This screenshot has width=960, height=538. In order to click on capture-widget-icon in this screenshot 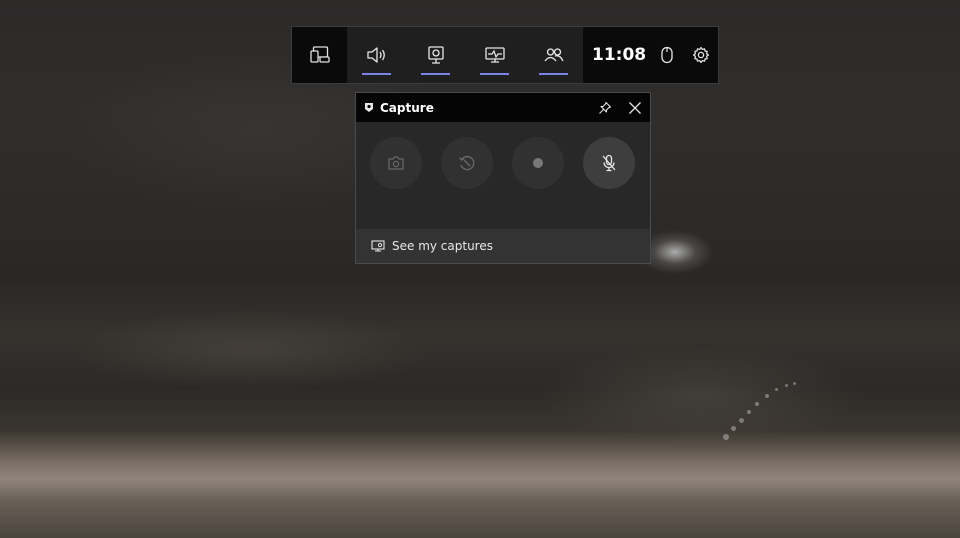, I will do `click(369, 107)`.